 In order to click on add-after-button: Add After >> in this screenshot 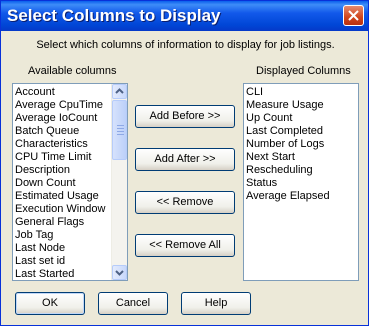, I will do `click(185, 159)`.